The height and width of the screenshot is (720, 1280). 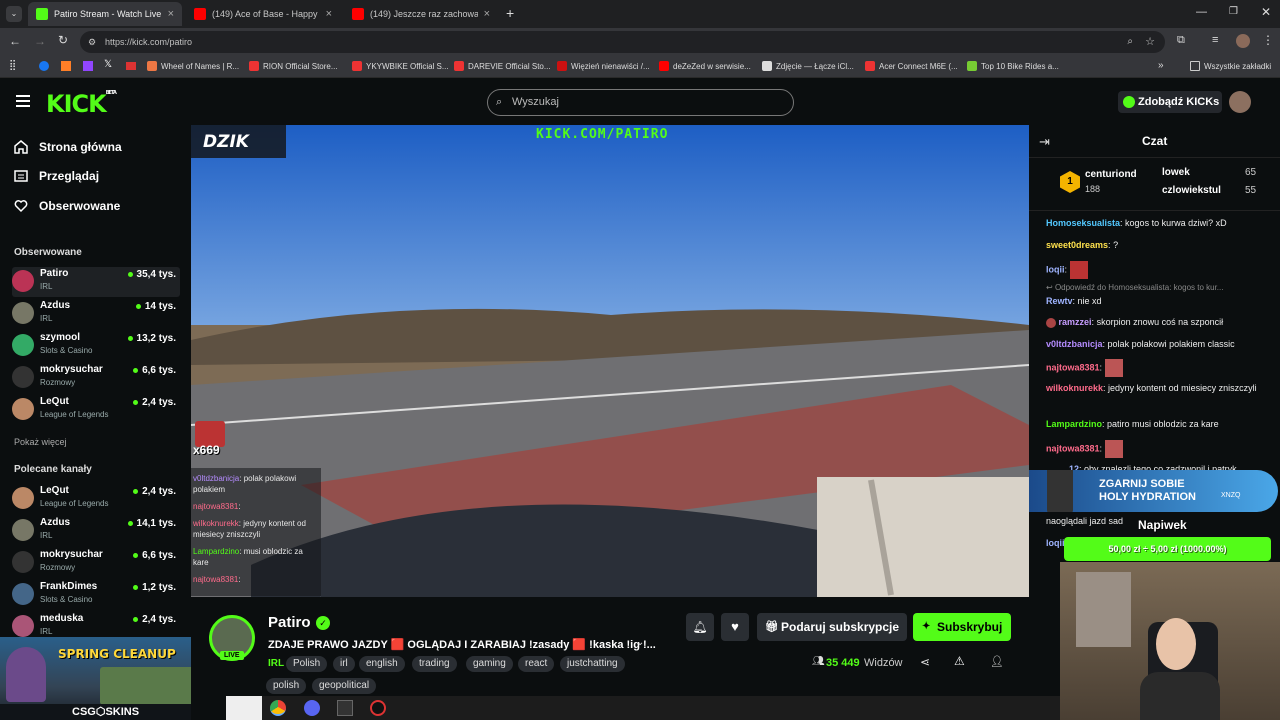 I want to click on recommended-channel: FrankDimes Slots & Casino 1,2 tys., so click(x=96, y=595).